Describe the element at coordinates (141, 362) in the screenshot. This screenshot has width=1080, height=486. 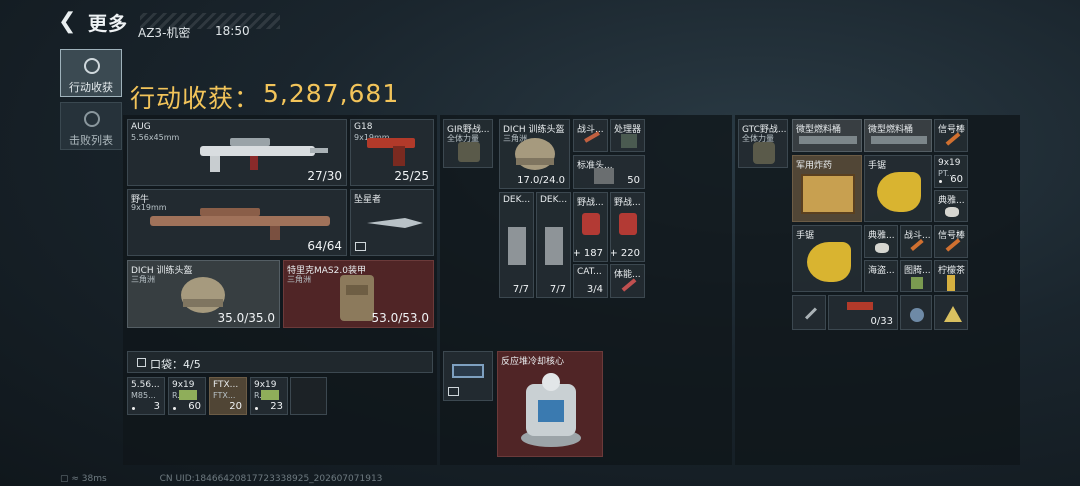
I see `pocket-box-icon` at that location.